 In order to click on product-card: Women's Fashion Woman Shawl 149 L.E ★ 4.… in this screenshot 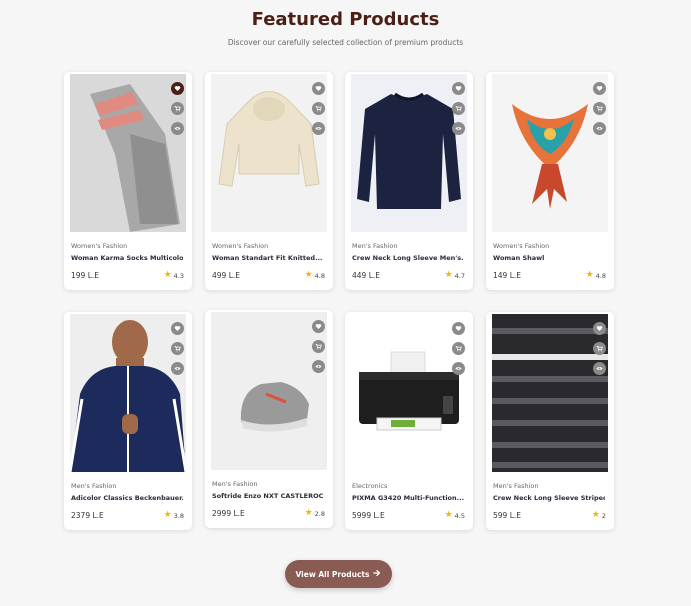, I will do `click(550, 181)`.